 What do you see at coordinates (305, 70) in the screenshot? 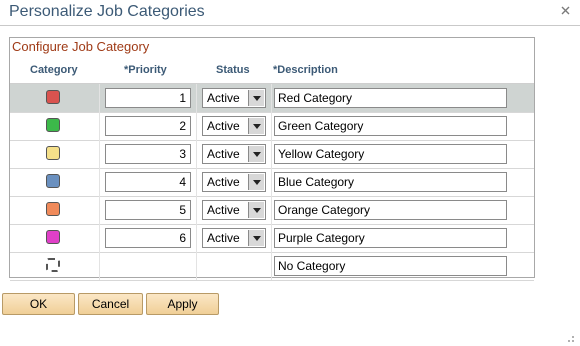
I see `column-header-description: *Description` at bounding box center [305, 70].